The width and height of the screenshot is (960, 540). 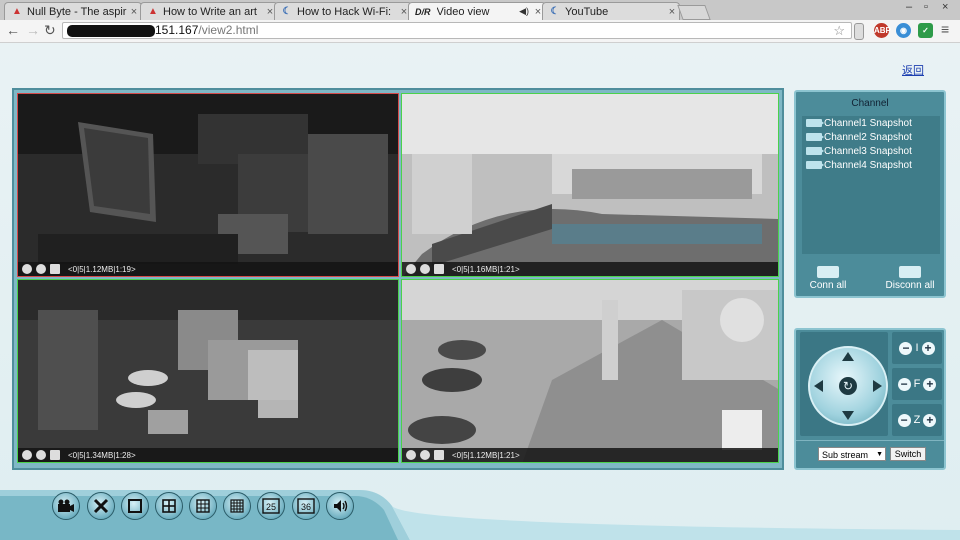 I want to click on browser-toolbar: ← → ↻ 151.167/view2.html ☆ ABP ◉ ✓ ≡, so click(x=480, y=31).